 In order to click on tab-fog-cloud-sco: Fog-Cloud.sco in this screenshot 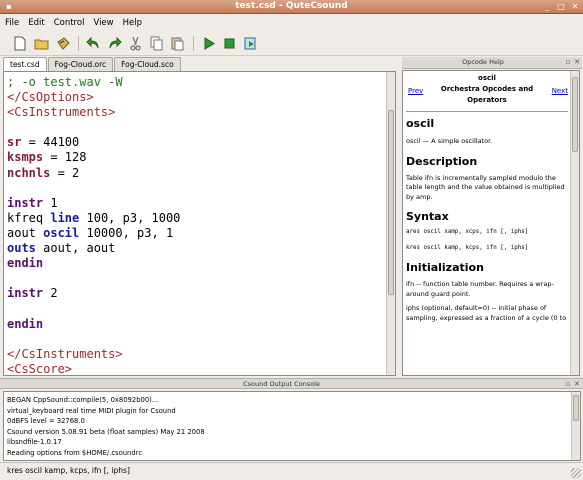, I will do `click(147, 64)`.